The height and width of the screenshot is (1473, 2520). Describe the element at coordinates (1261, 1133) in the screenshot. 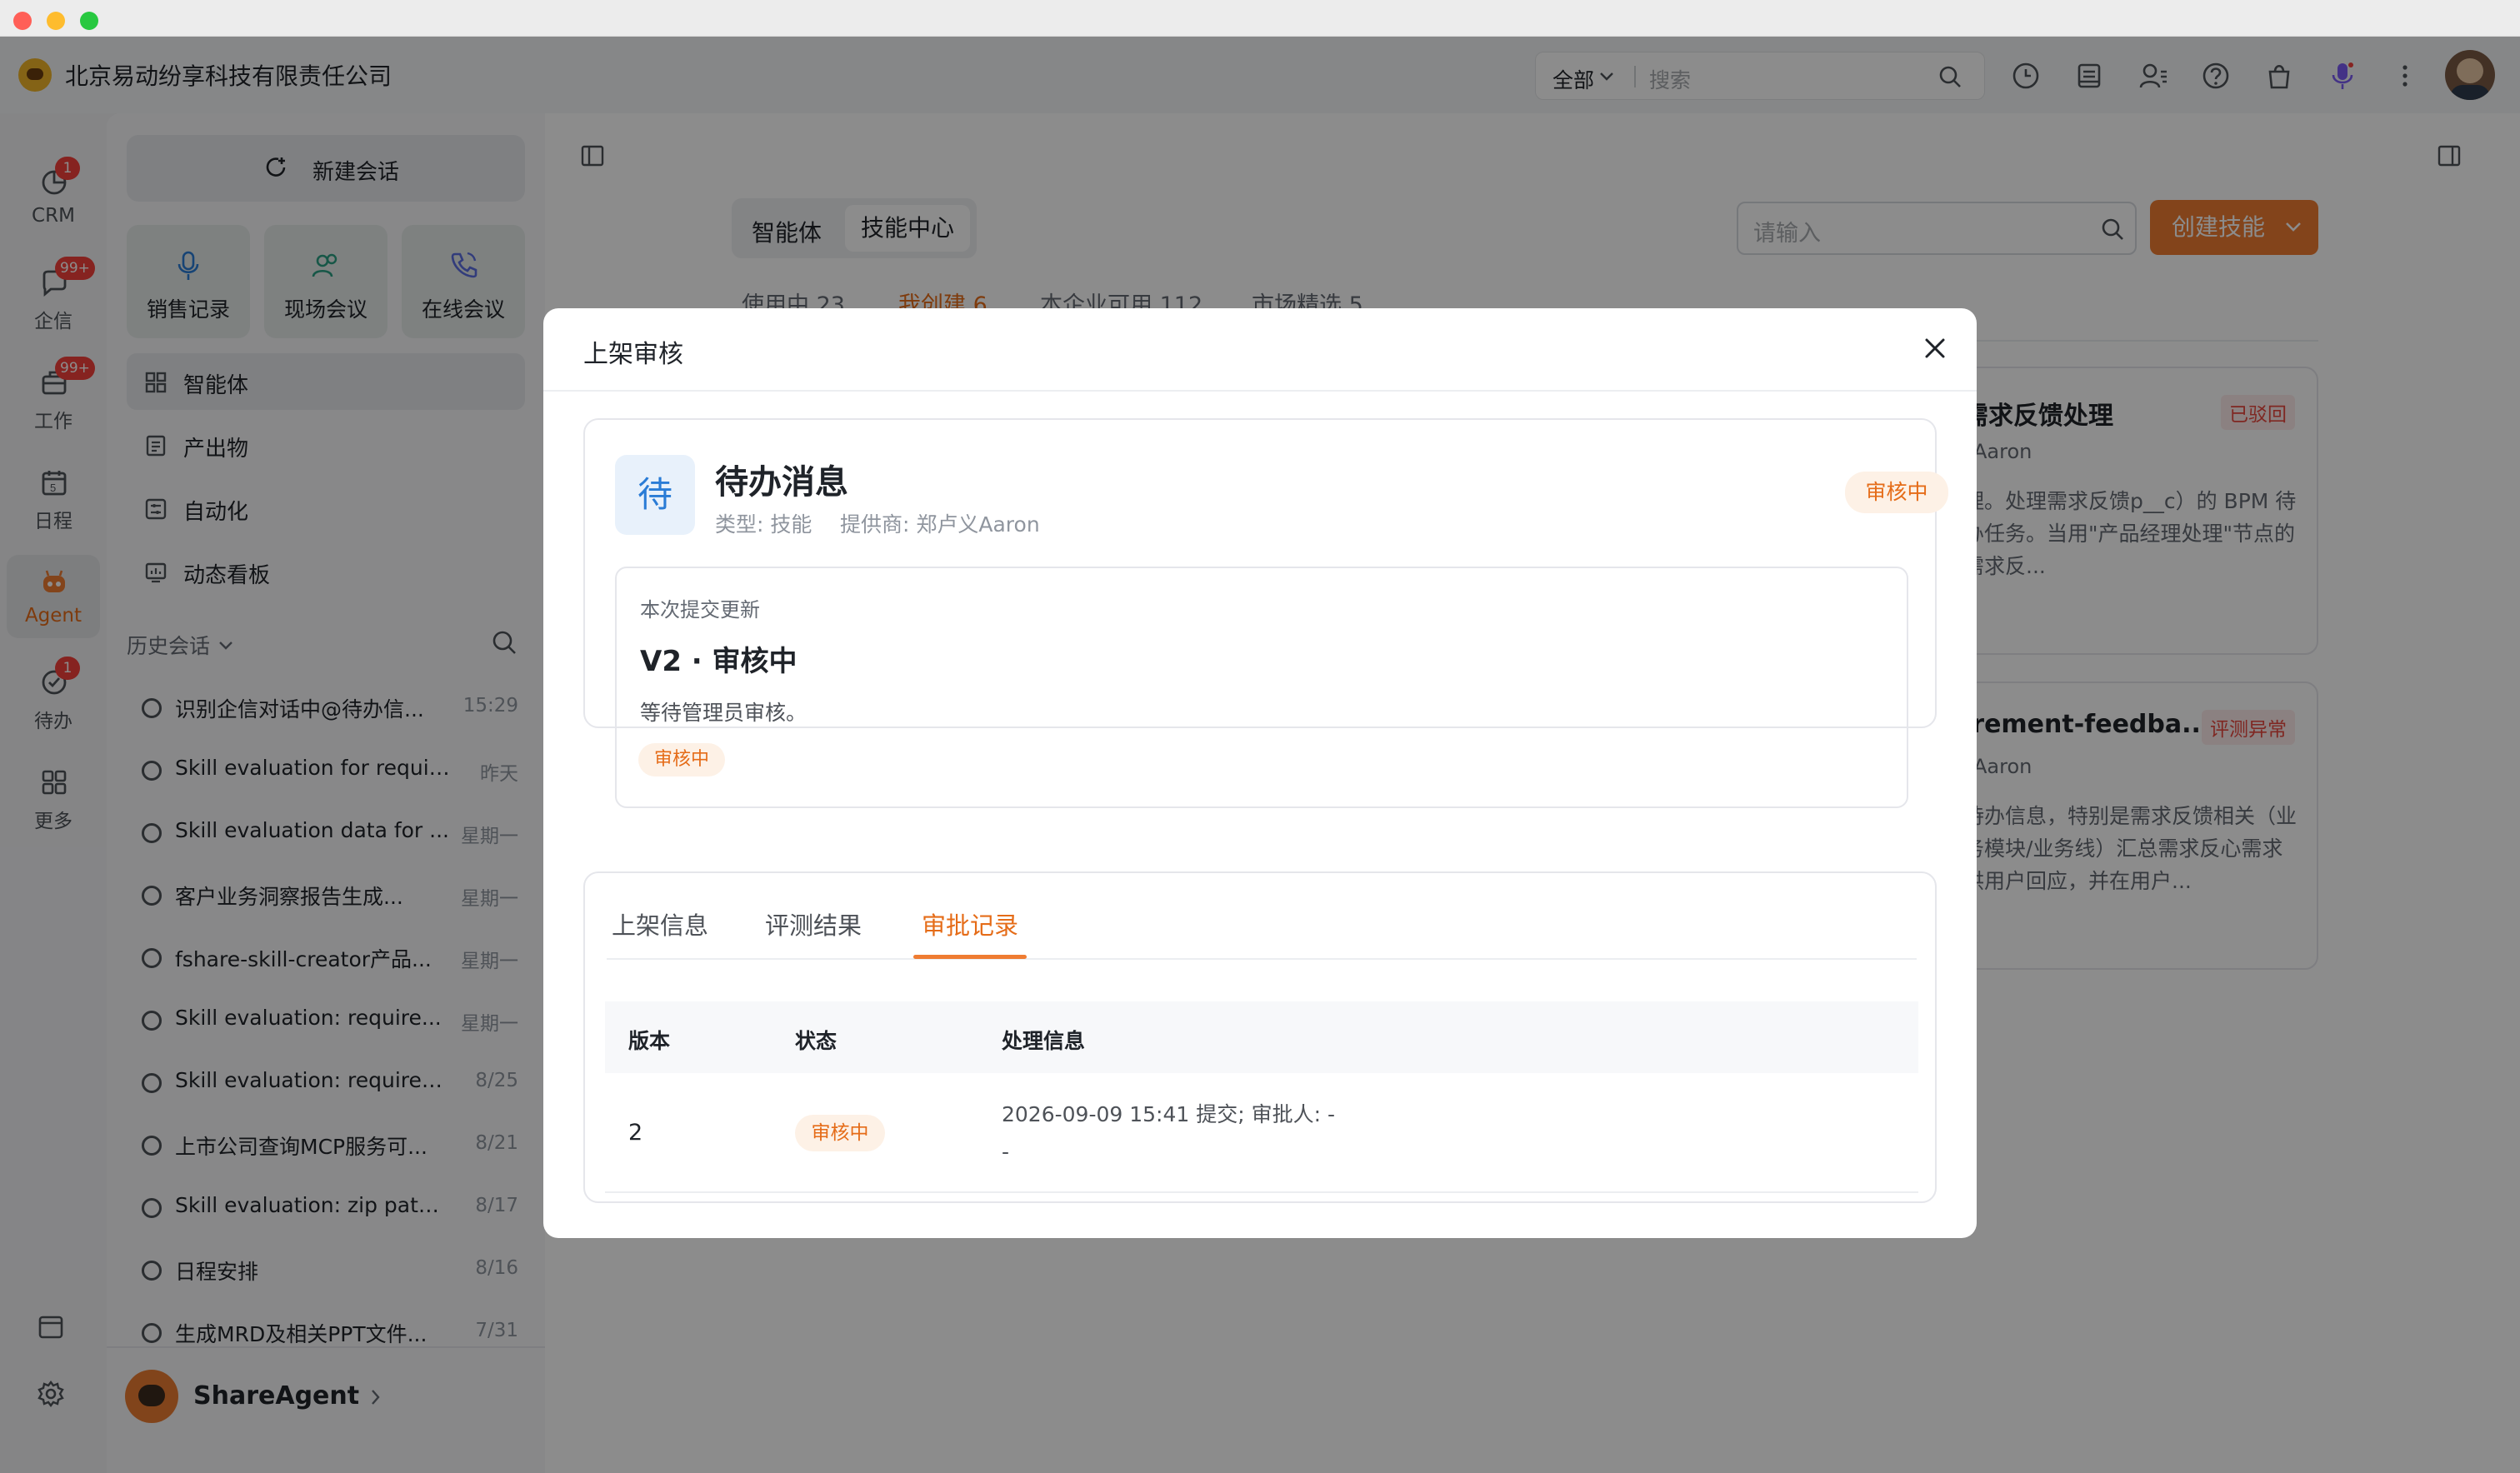

I see `table-row: 2 审核中 2026-09-09 15:41 提交; 审批人: - -` at that location.